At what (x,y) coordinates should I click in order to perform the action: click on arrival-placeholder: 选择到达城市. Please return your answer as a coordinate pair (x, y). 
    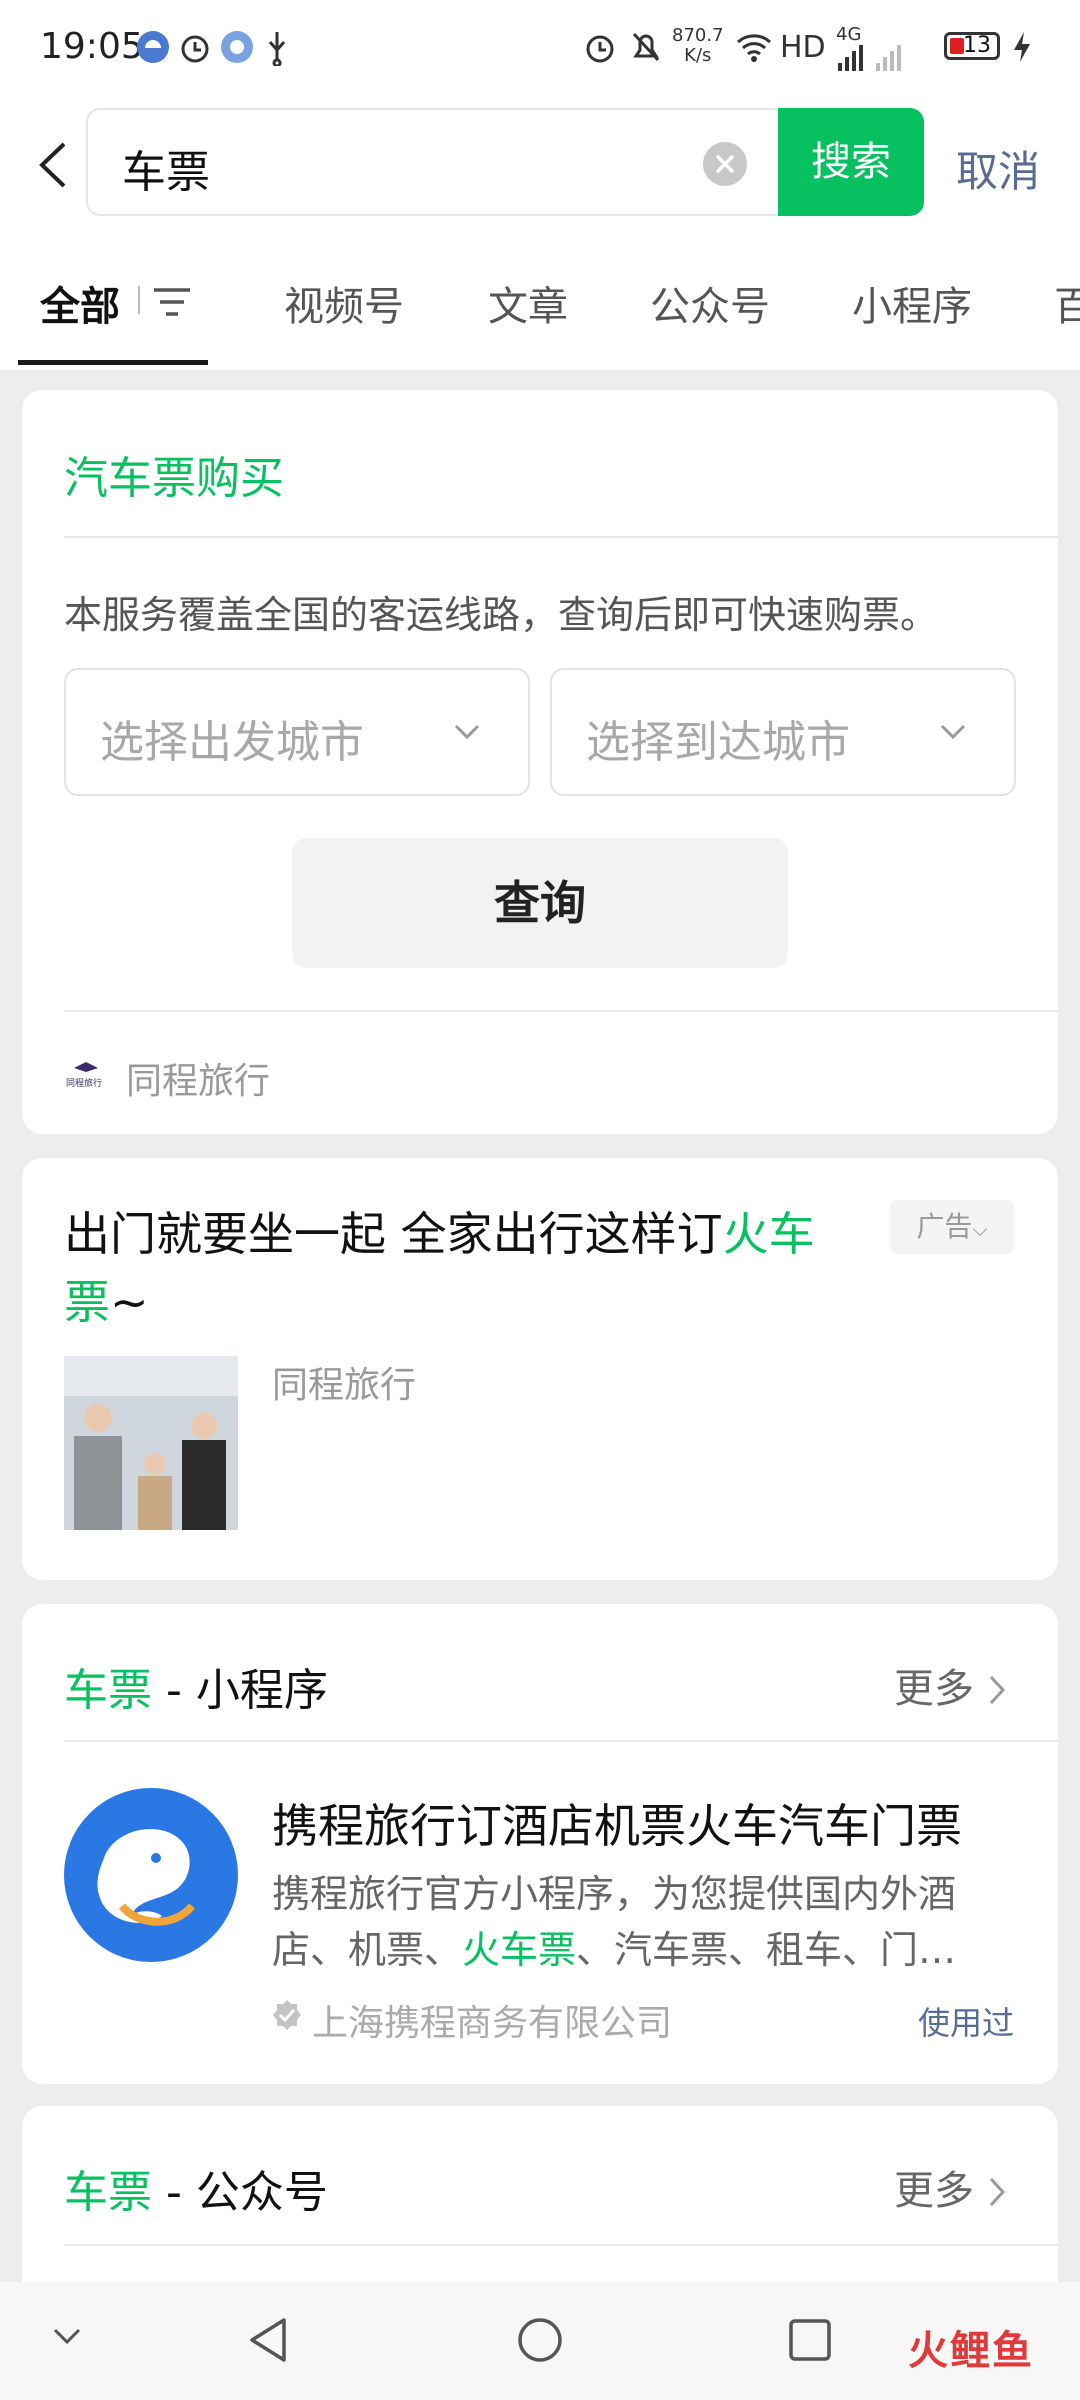
    Looking at the image, I should click on (718, 742).